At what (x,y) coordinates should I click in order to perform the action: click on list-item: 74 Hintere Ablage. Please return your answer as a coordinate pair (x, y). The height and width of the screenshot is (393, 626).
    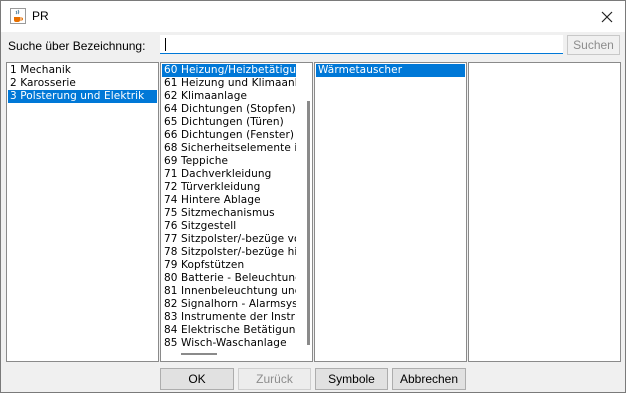
    Looking at the image, I should click on (229, 200).